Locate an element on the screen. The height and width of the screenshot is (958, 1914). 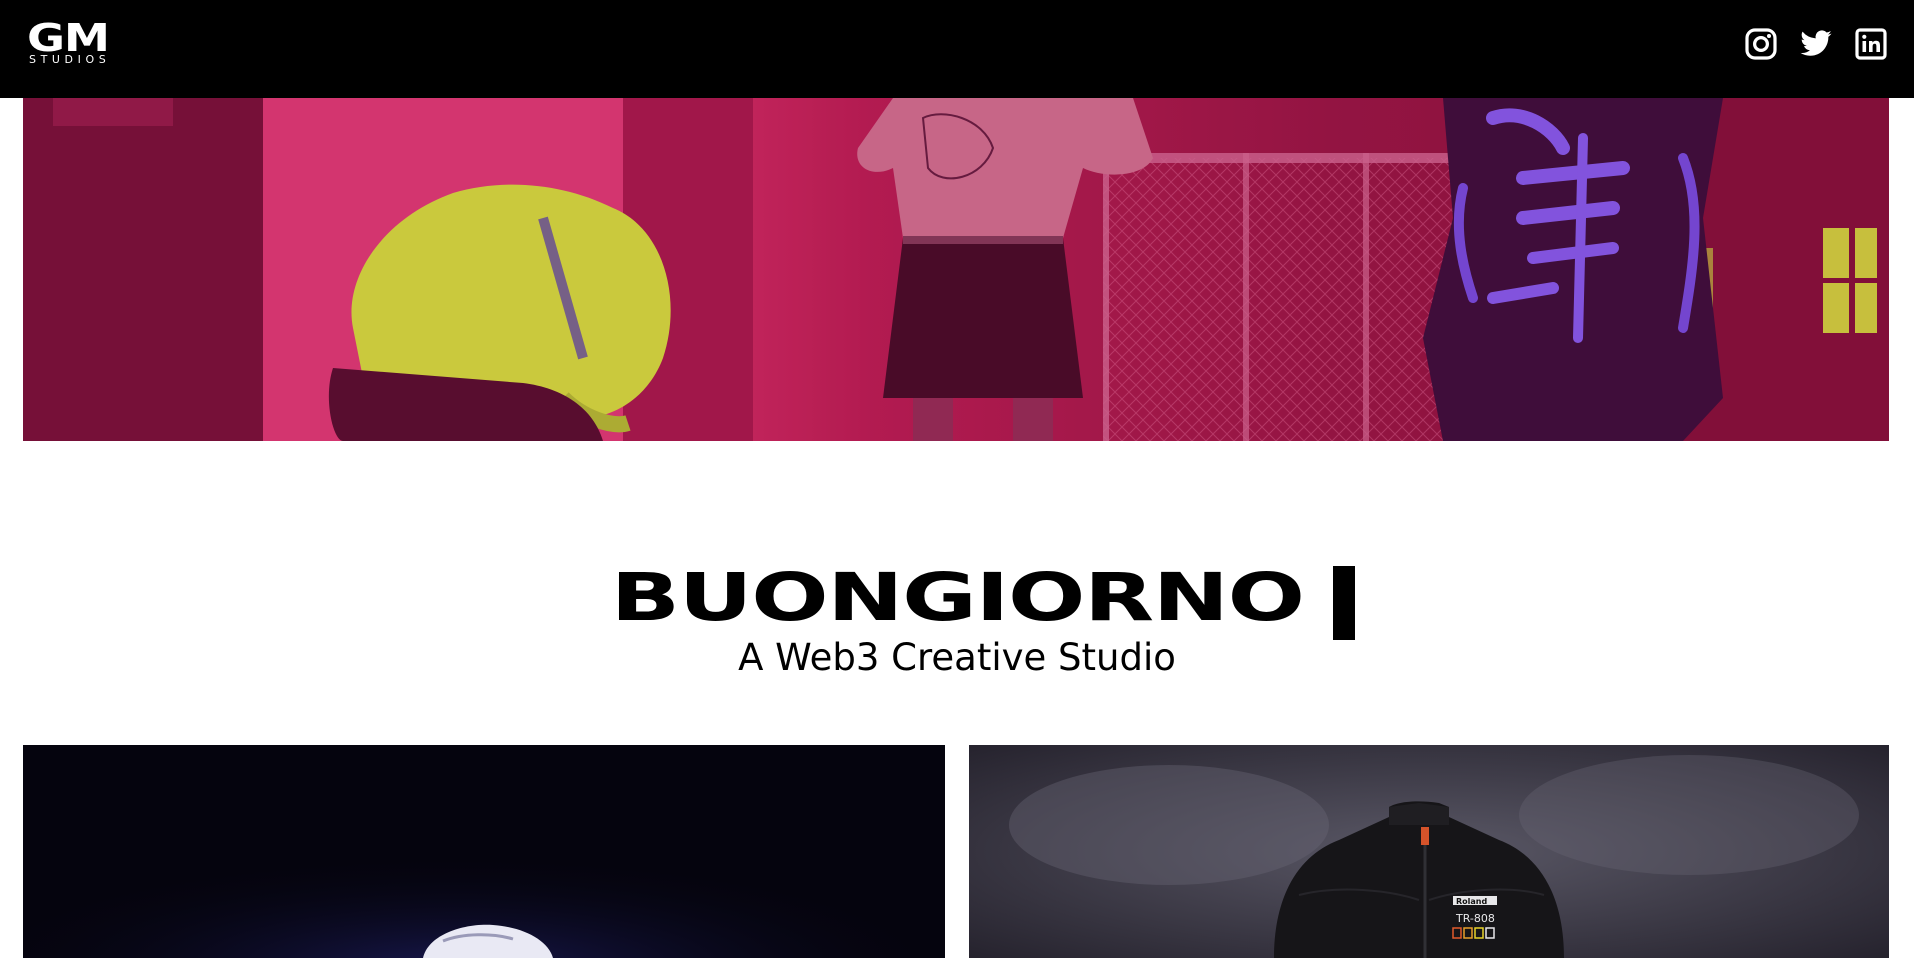
project-card-right-image: Roland TR-808 is located at coordinates (1429, 851).